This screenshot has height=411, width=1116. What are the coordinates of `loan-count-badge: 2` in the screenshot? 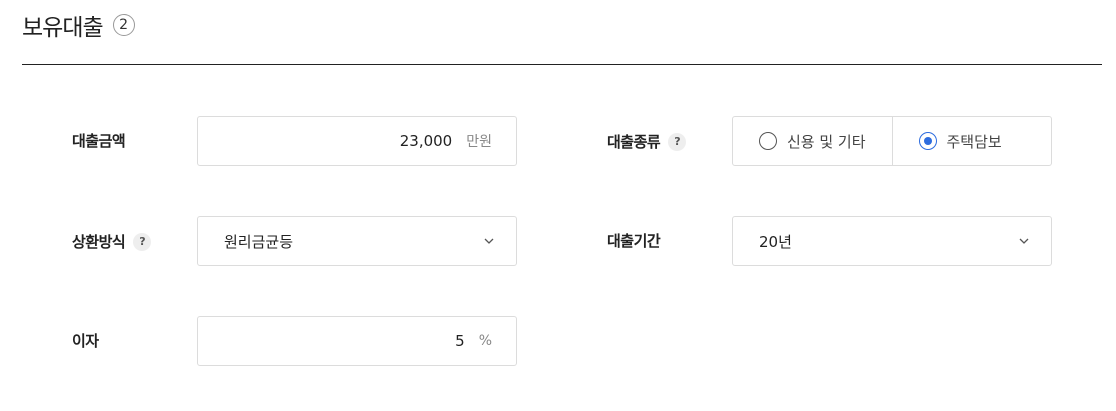 It's located at (123, 25).